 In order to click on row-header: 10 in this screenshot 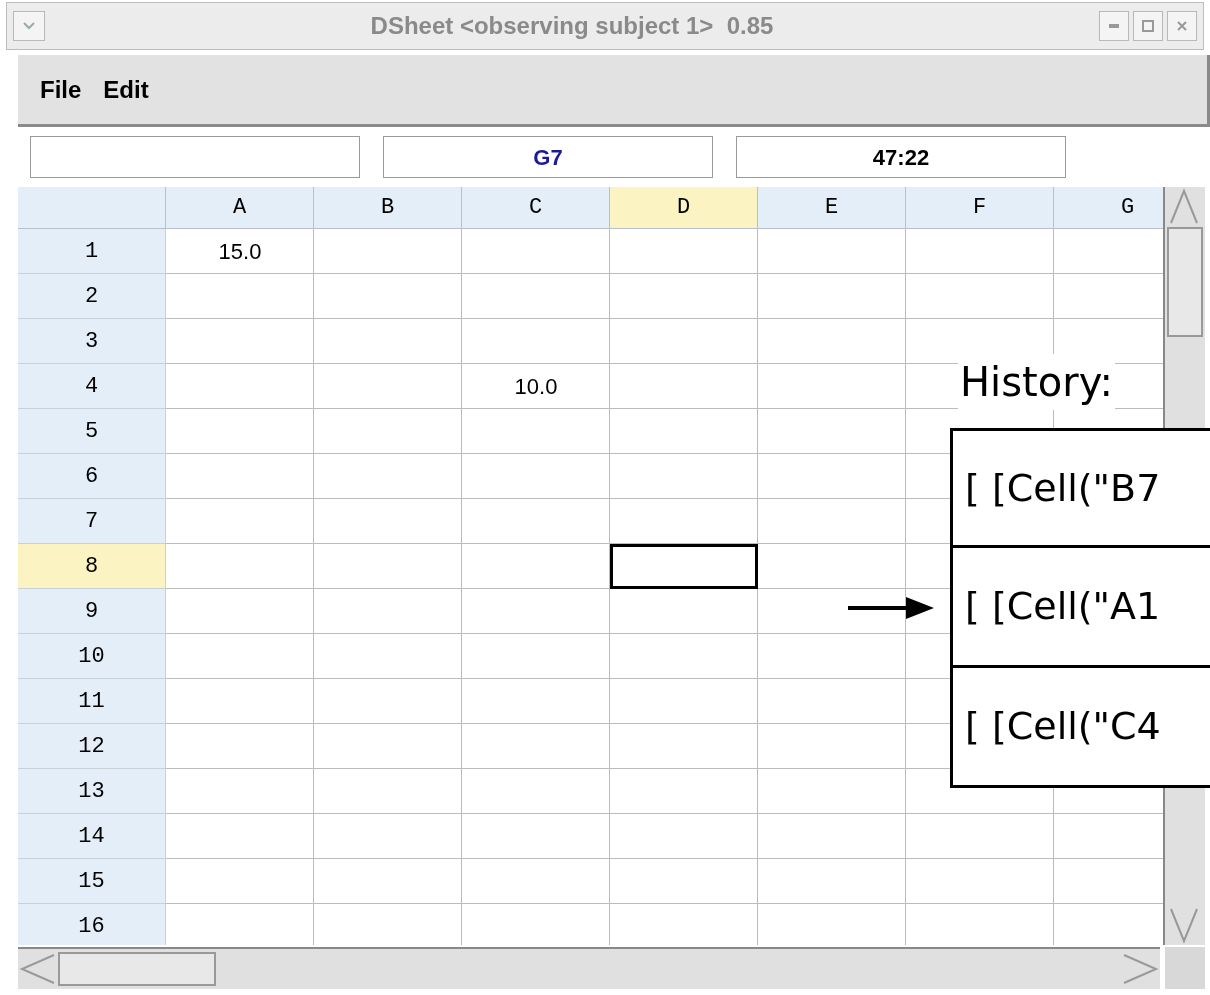, I will do `click(92, 656)`.